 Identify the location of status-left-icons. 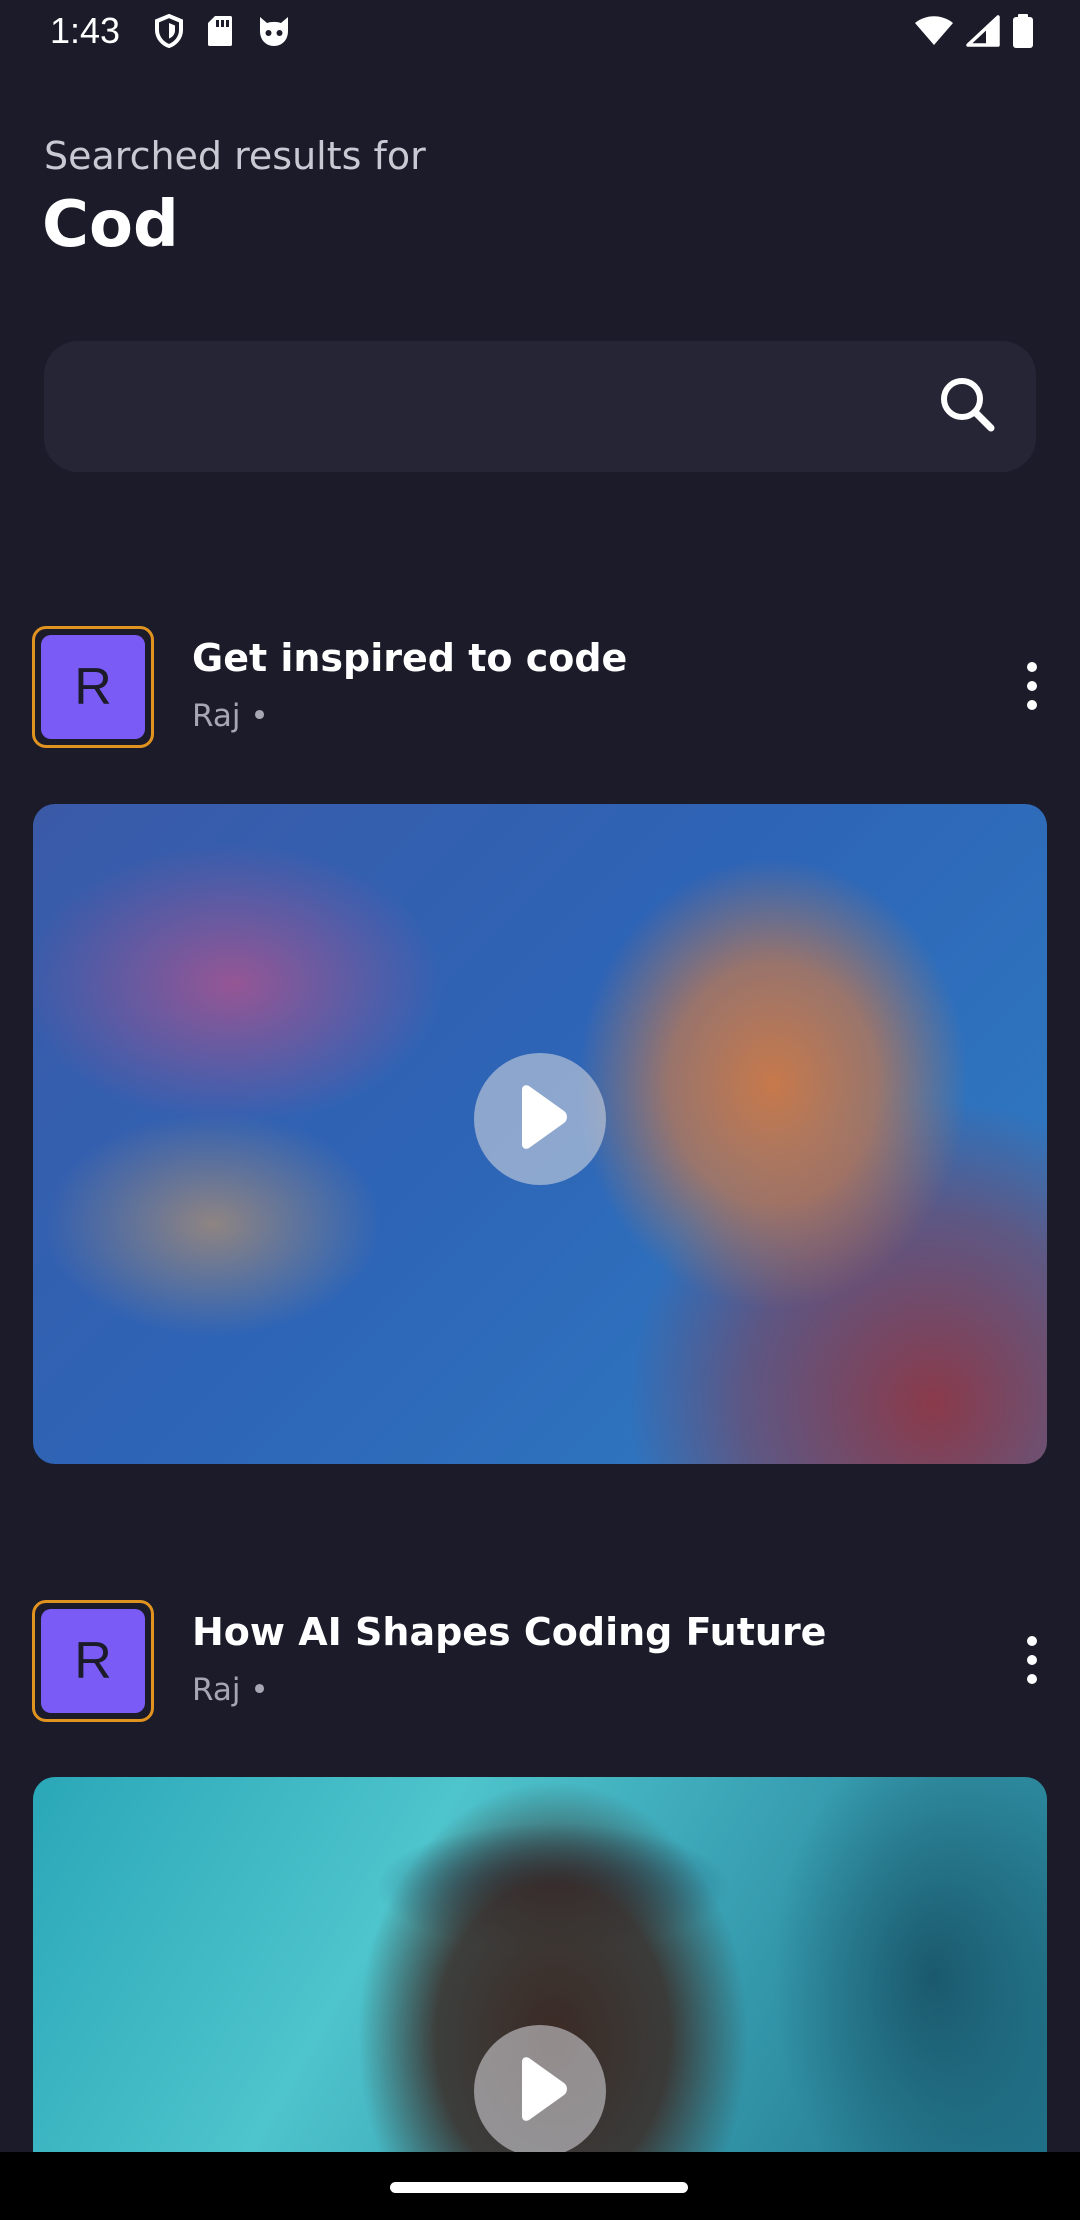
(223, 31).